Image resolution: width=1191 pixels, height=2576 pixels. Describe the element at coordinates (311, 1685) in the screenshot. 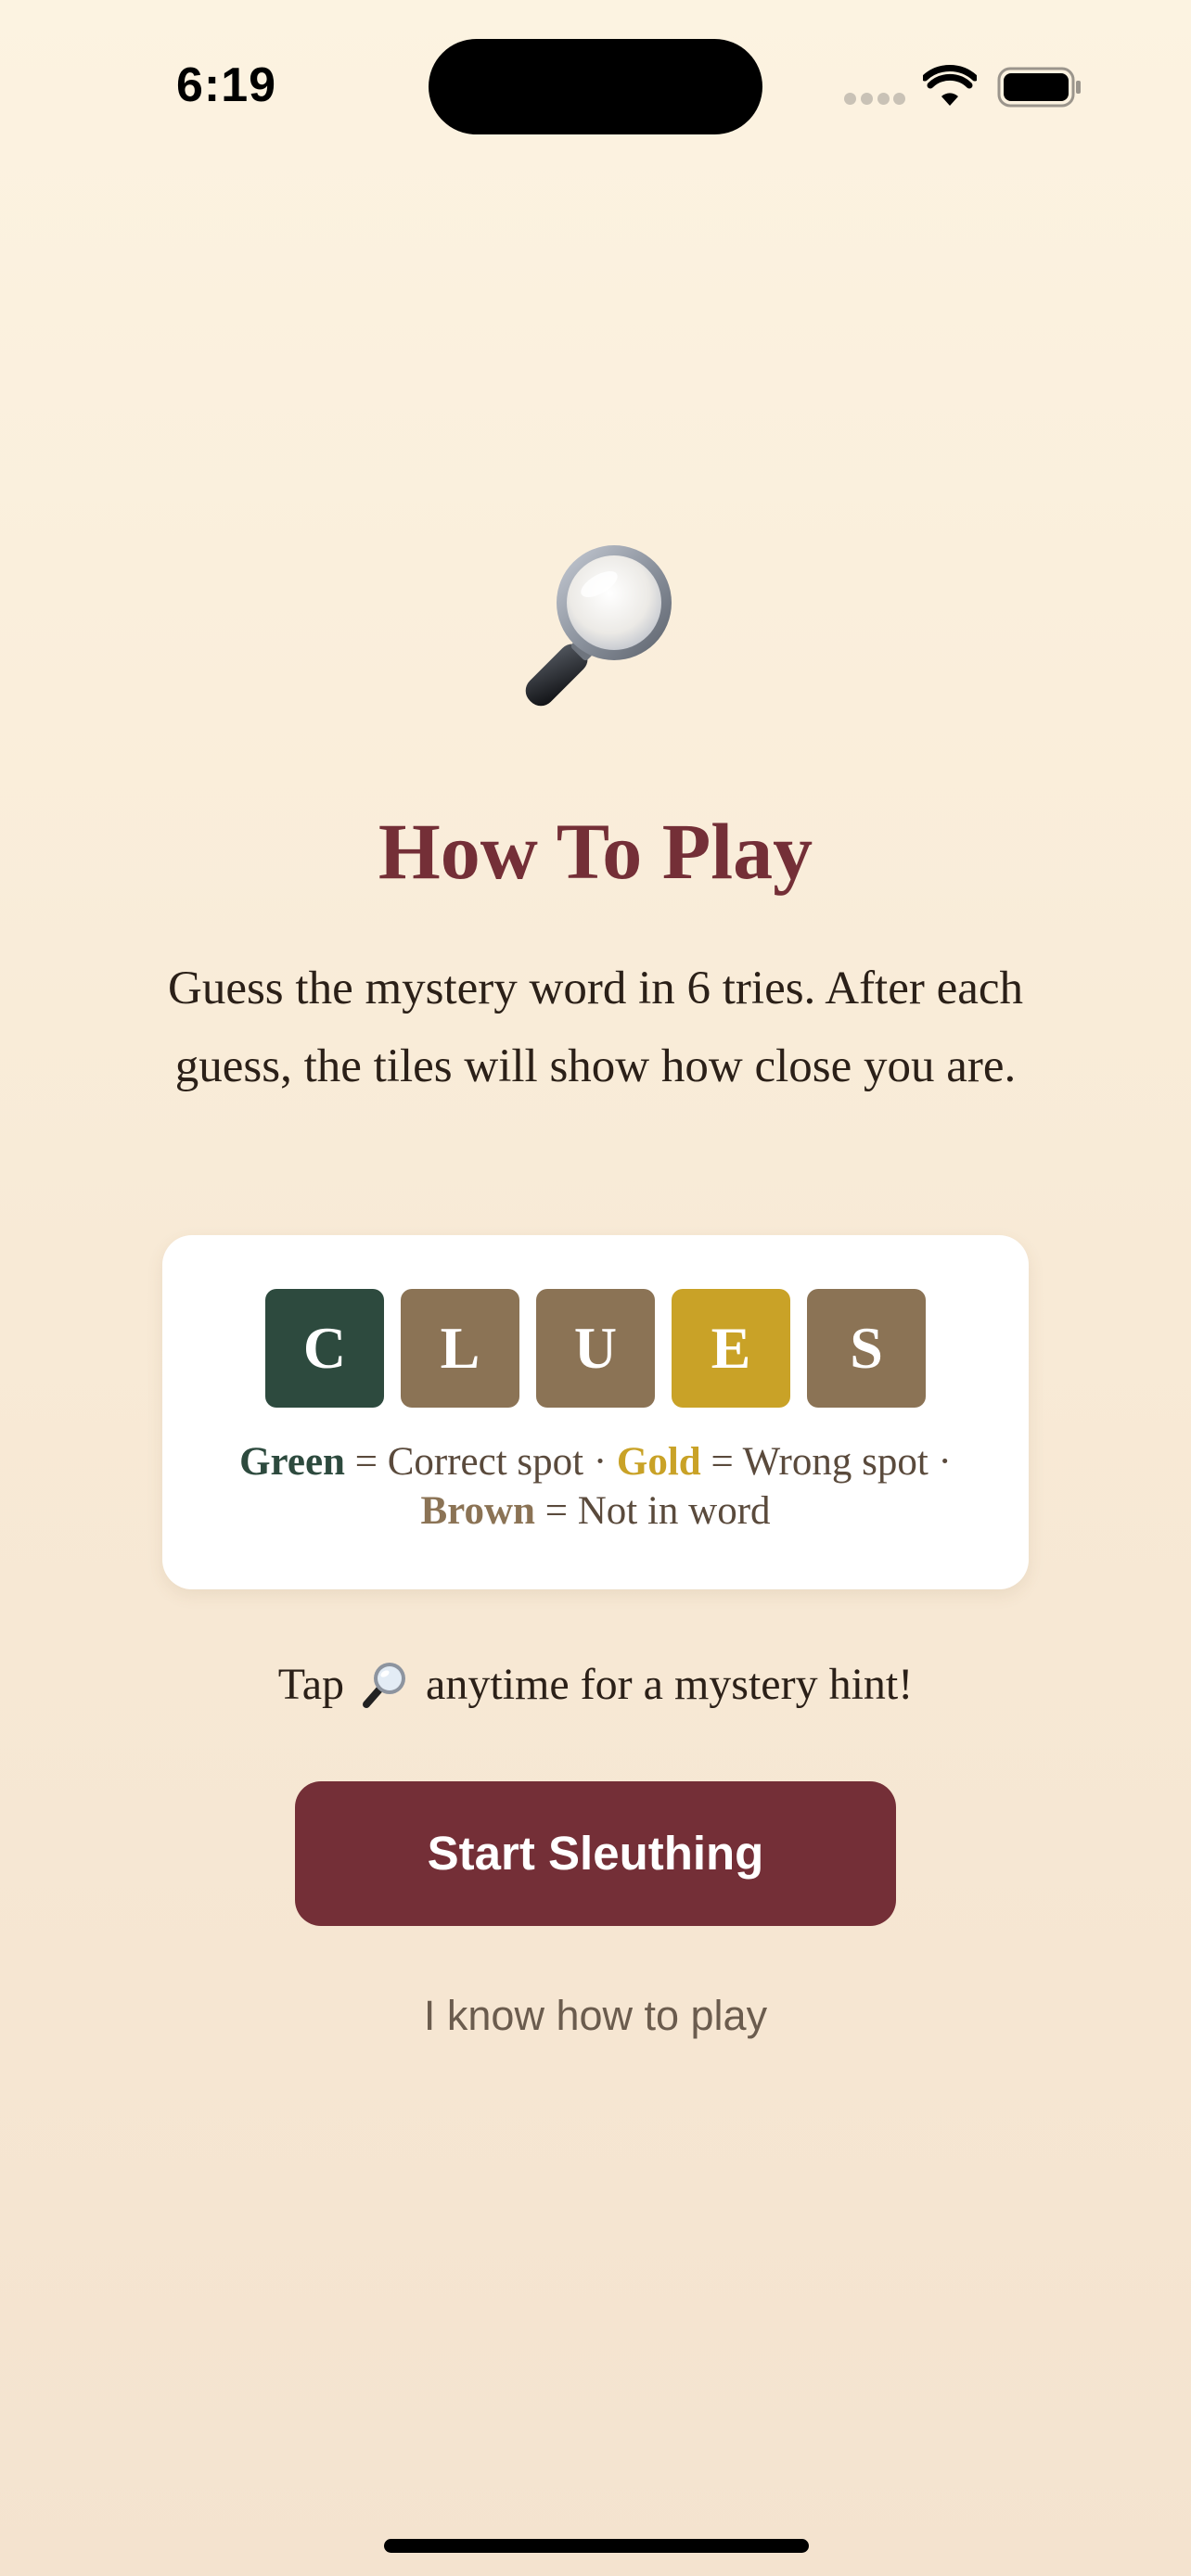

I see `hint-prefix: Tap` at that location.